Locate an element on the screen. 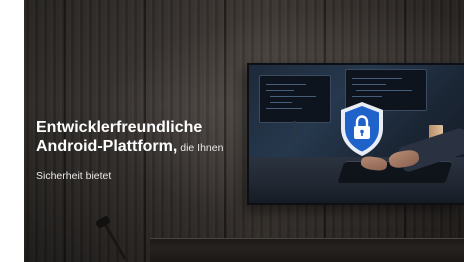 This screenshot has height=262, width=464. wall-ledge is located at coordinates (307, 250).